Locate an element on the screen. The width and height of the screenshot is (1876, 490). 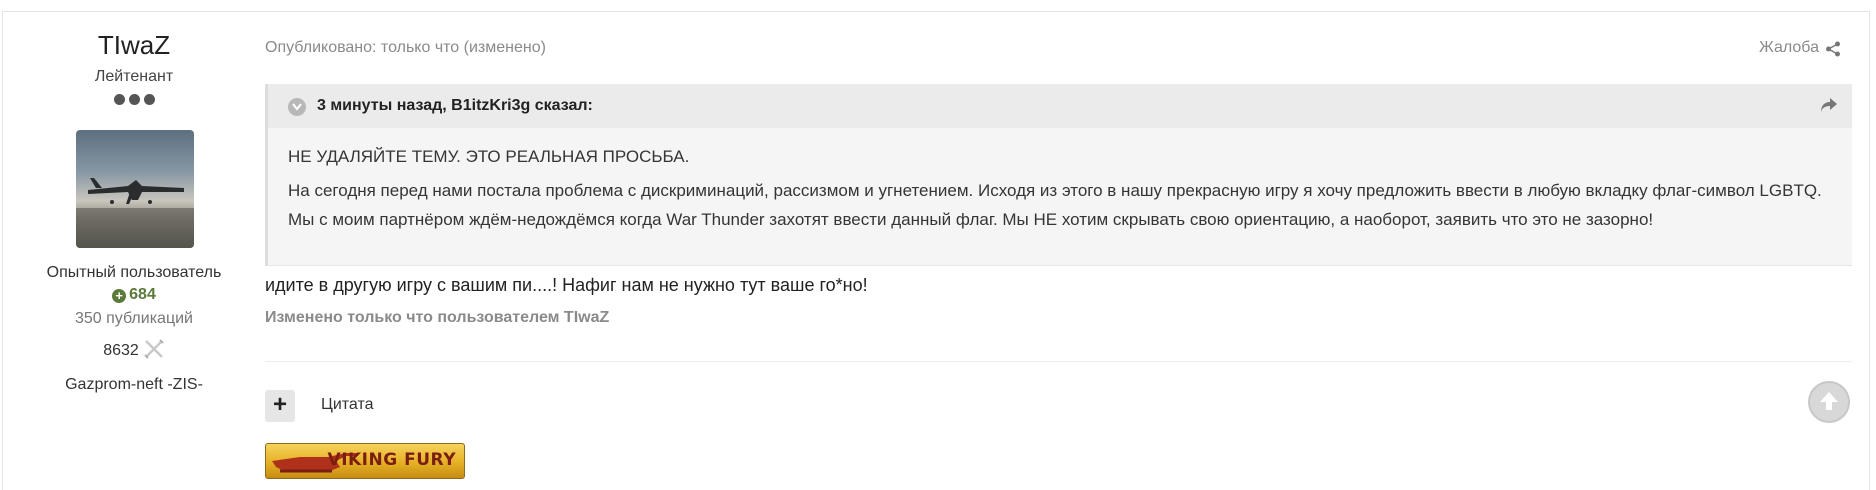
game-stat: 8632 is located at coordinates (134, 349).